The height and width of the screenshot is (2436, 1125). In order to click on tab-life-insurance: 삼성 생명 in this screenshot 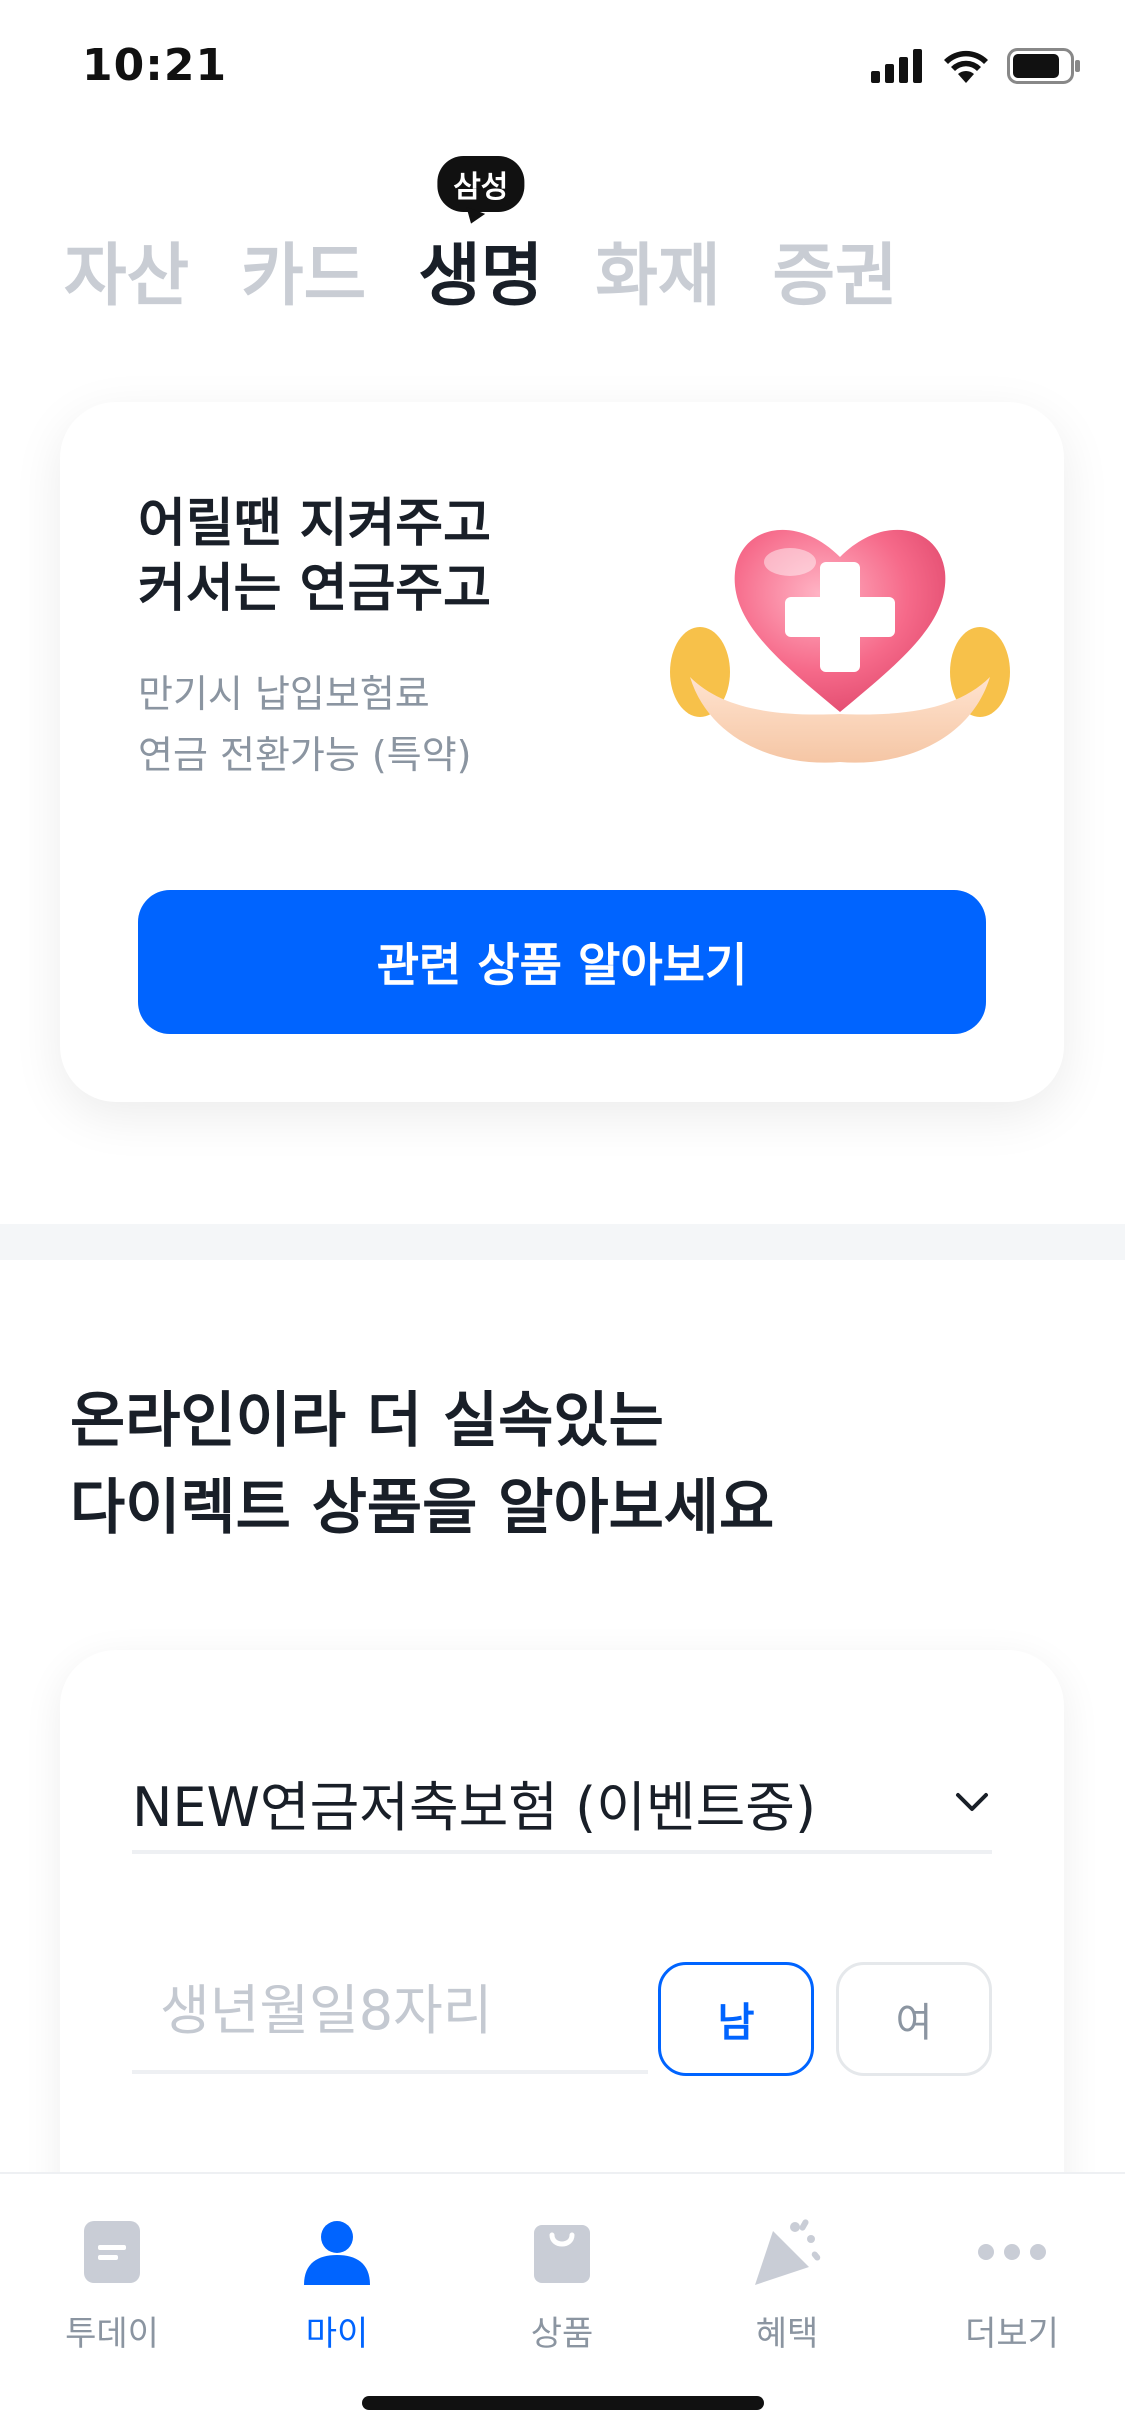, I will do `click(481, 237)`.